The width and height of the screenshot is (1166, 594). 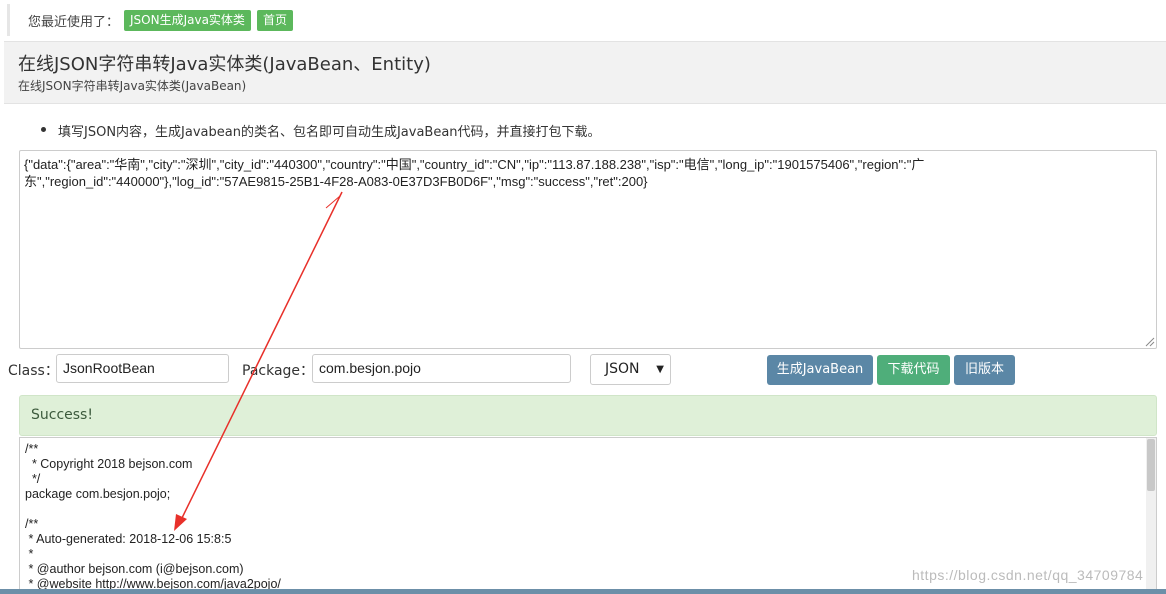 I want to click on recent-usage-bar: 您最近使用了： JSON生成Java实体类 首页, so click(x=583, y=20).